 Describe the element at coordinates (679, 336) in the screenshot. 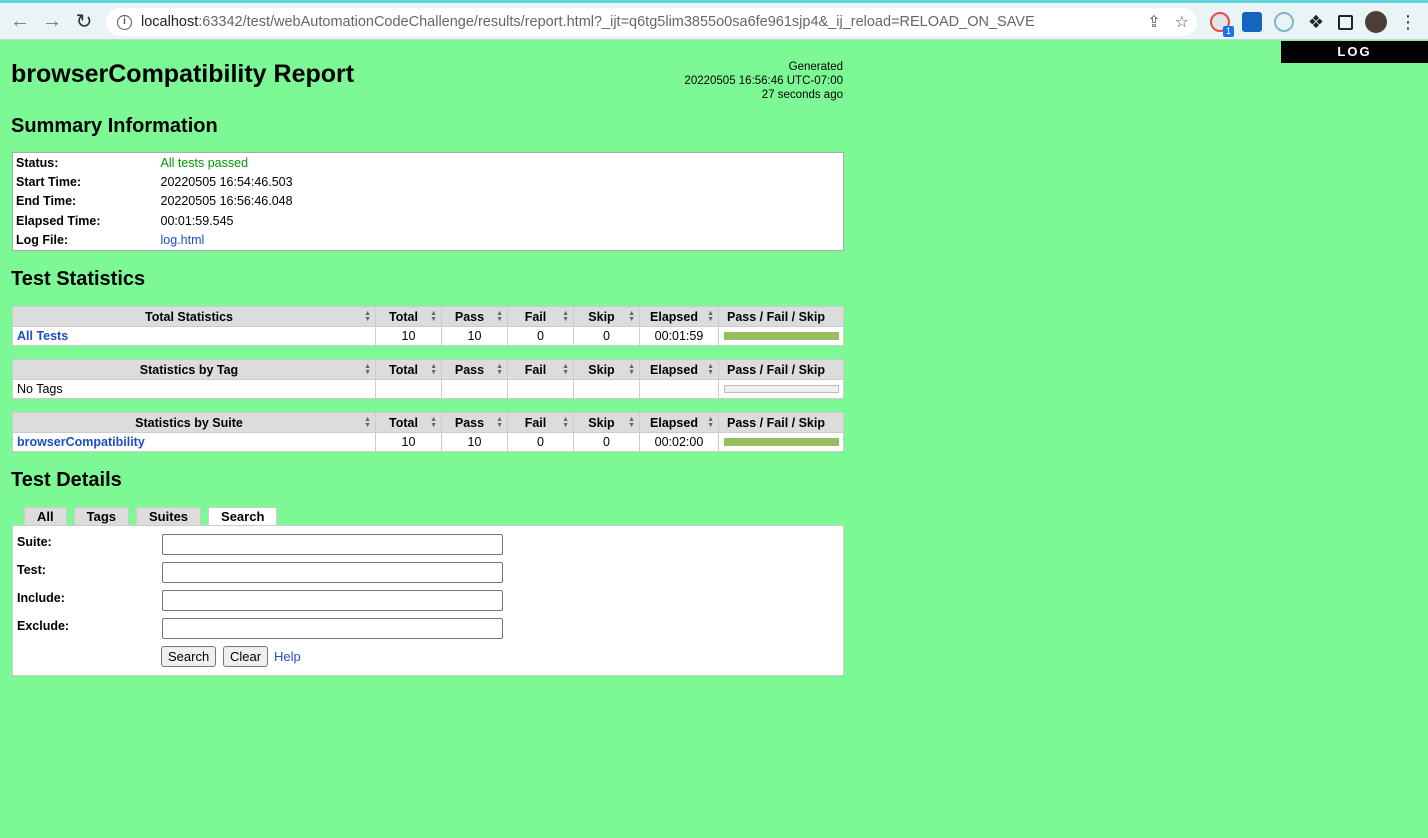

I see `elapsed-cell: 00:01:59` at that location.